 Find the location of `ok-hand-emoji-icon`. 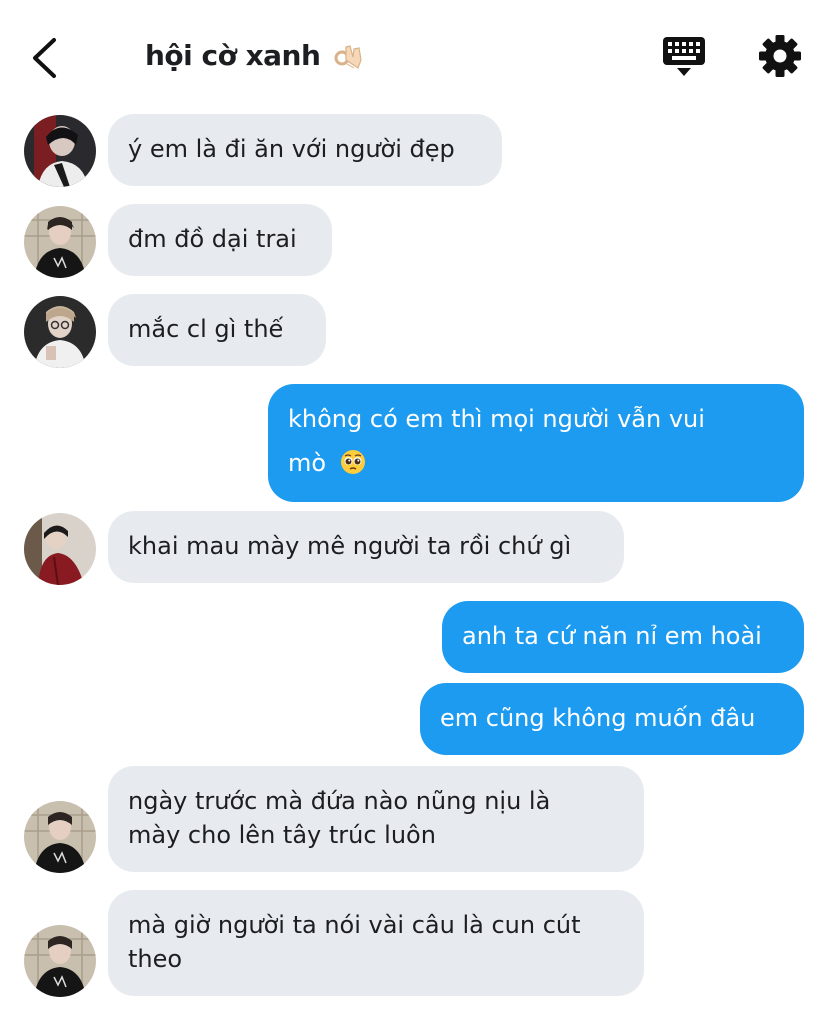

ok-hand-emoji-icon is located at coordinates (348, 57).